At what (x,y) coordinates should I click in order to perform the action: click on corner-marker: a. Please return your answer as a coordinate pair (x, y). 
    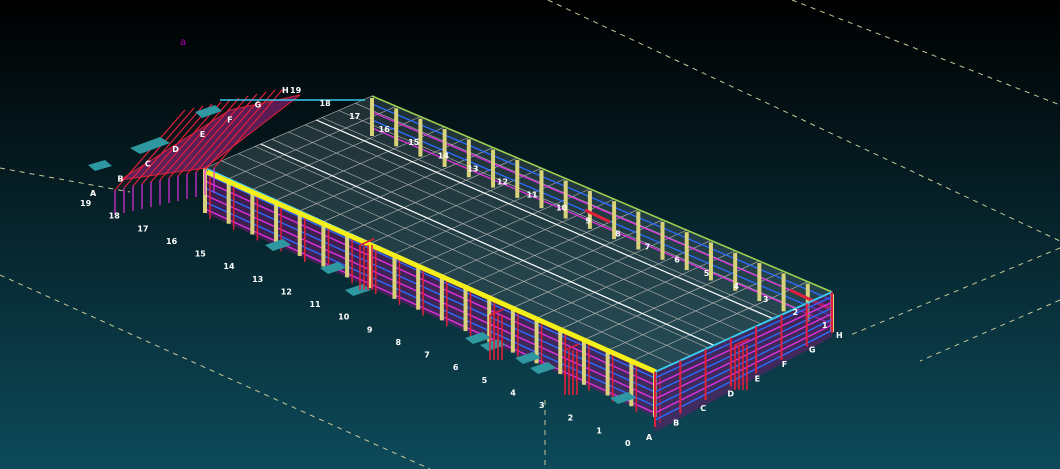
    Looking at the image, I should click on (183, 42).